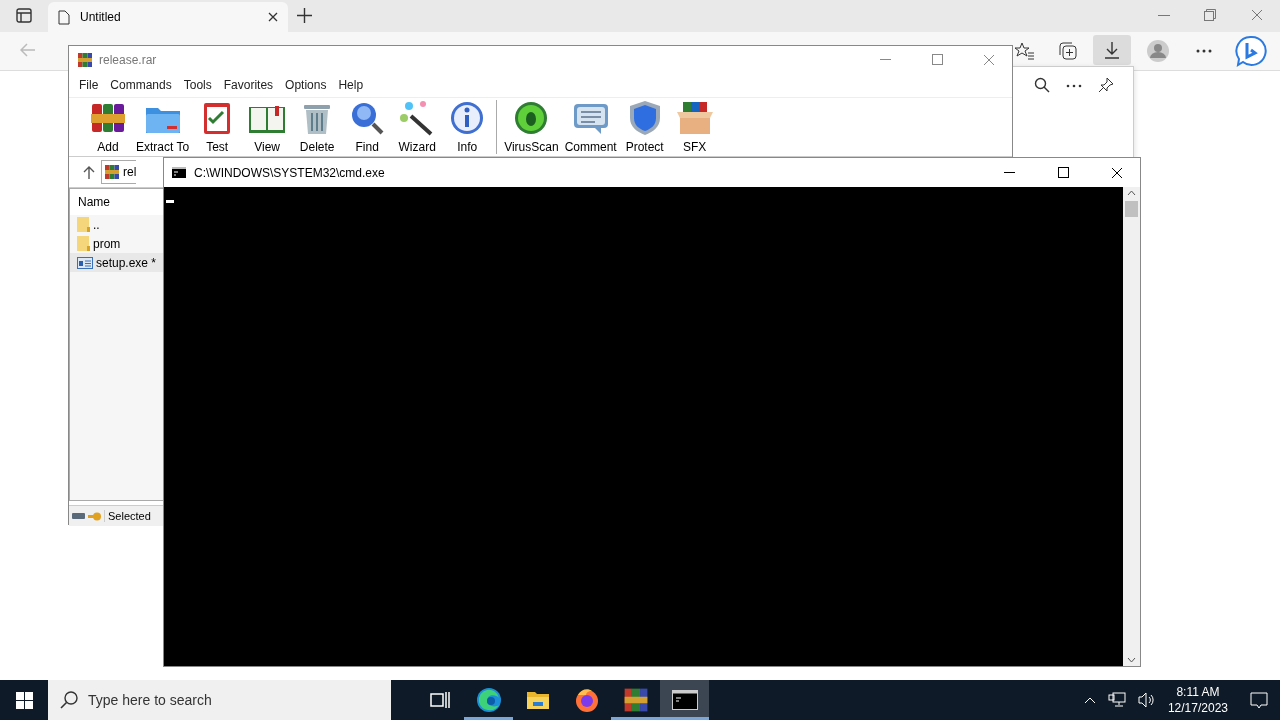 The width and height of the screenshot is (1280, 720). Describe the element at coordinates (64, 17) in the screenshot. I see `document-icon` at that location.